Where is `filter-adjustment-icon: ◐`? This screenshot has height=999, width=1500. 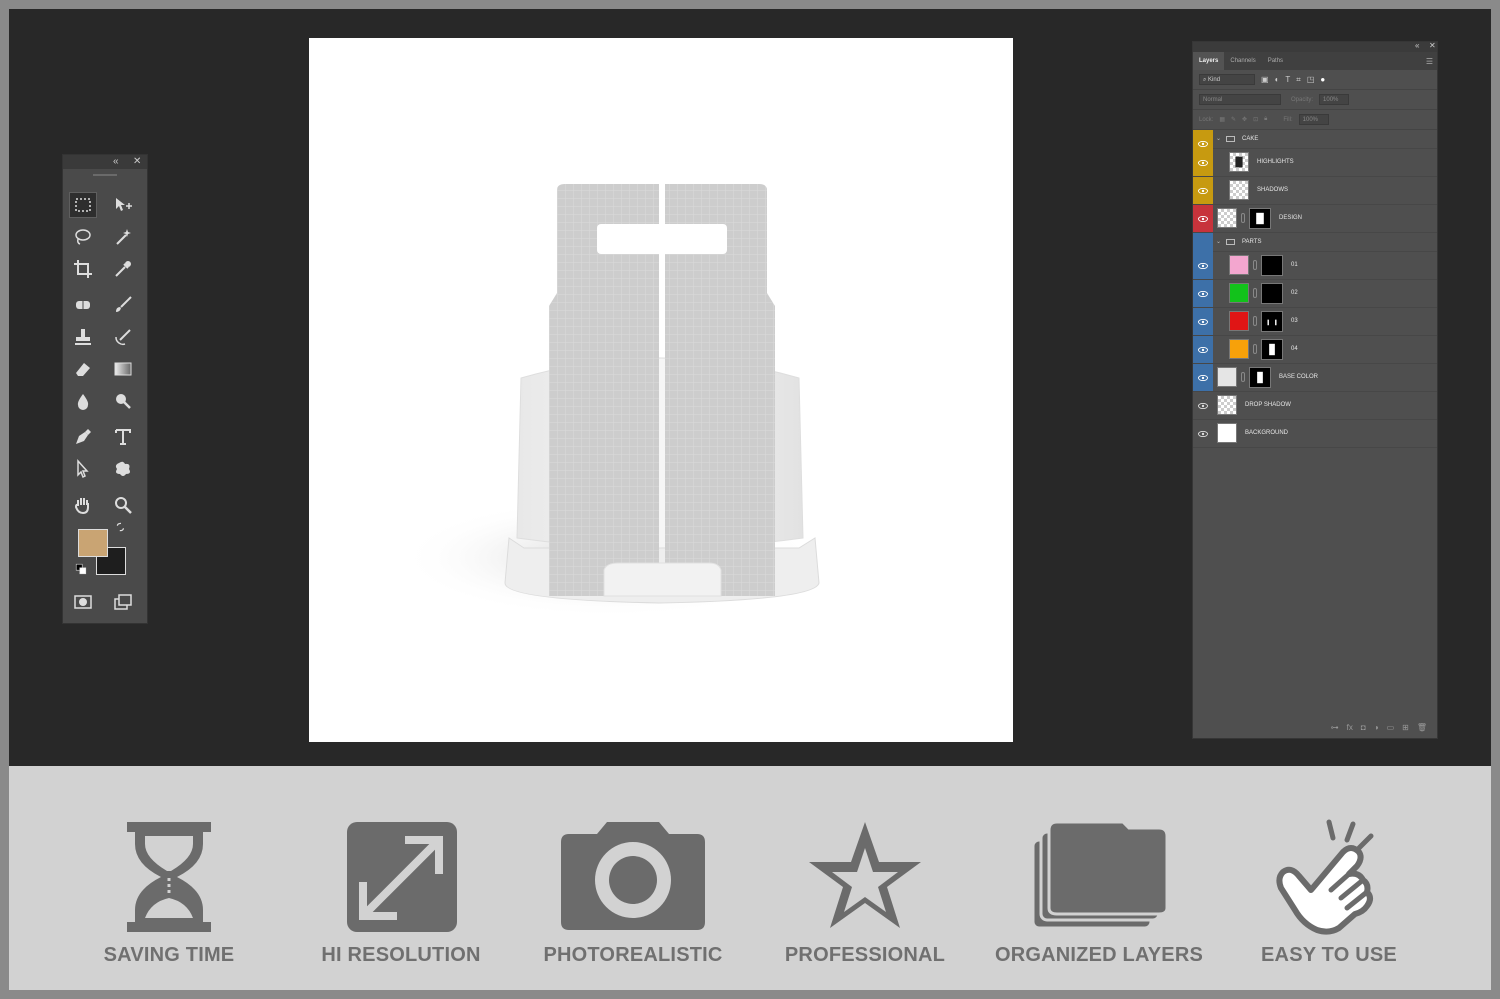 filter-adjustment-icon: ◐ is located at coordinates (1277, 79).